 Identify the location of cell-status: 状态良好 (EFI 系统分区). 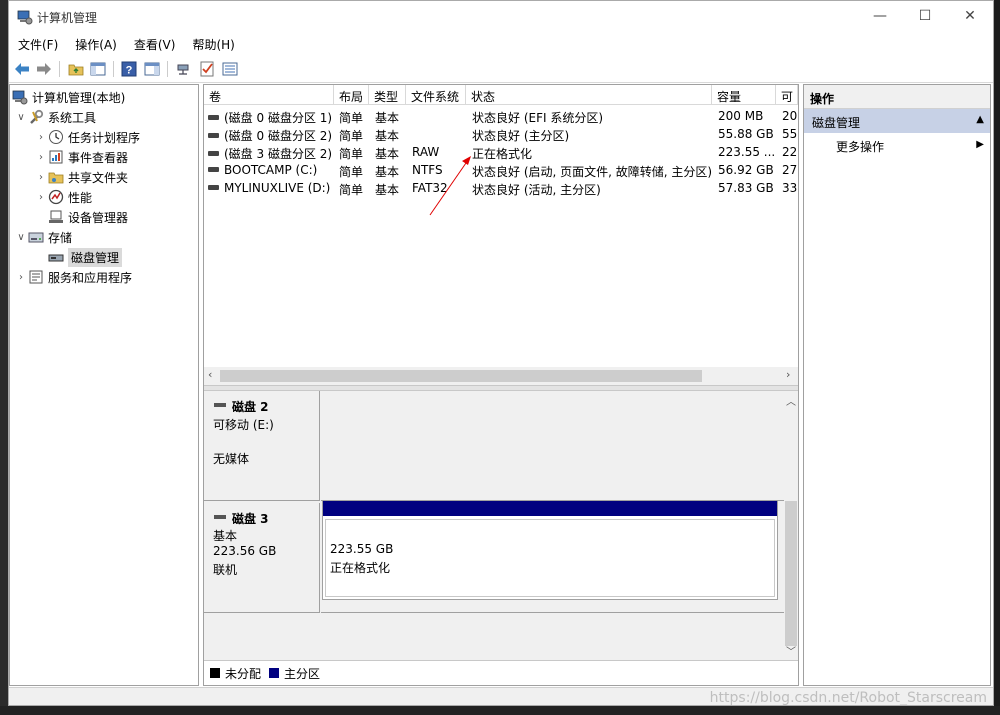
(538, 118).